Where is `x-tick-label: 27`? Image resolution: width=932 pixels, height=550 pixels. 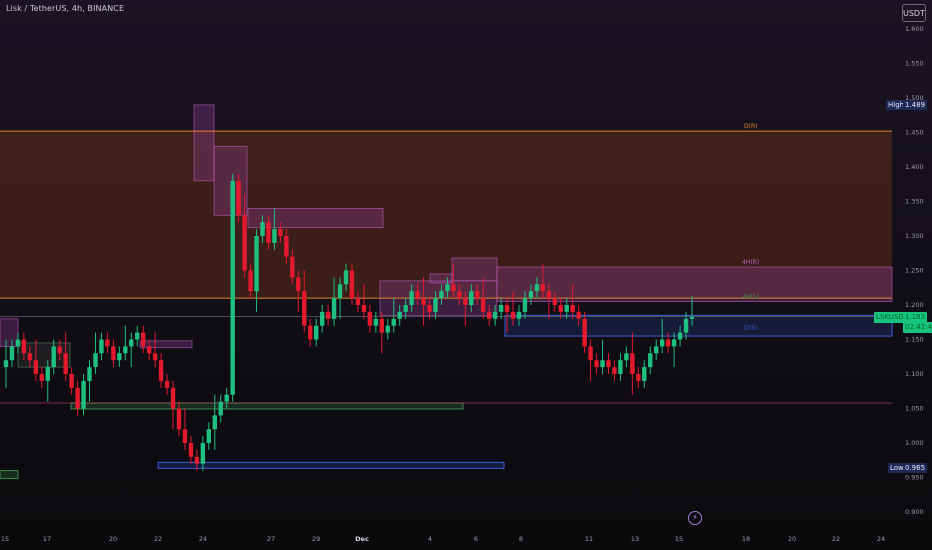 x-tick-label: 27 is located at coordinates (271, 539).